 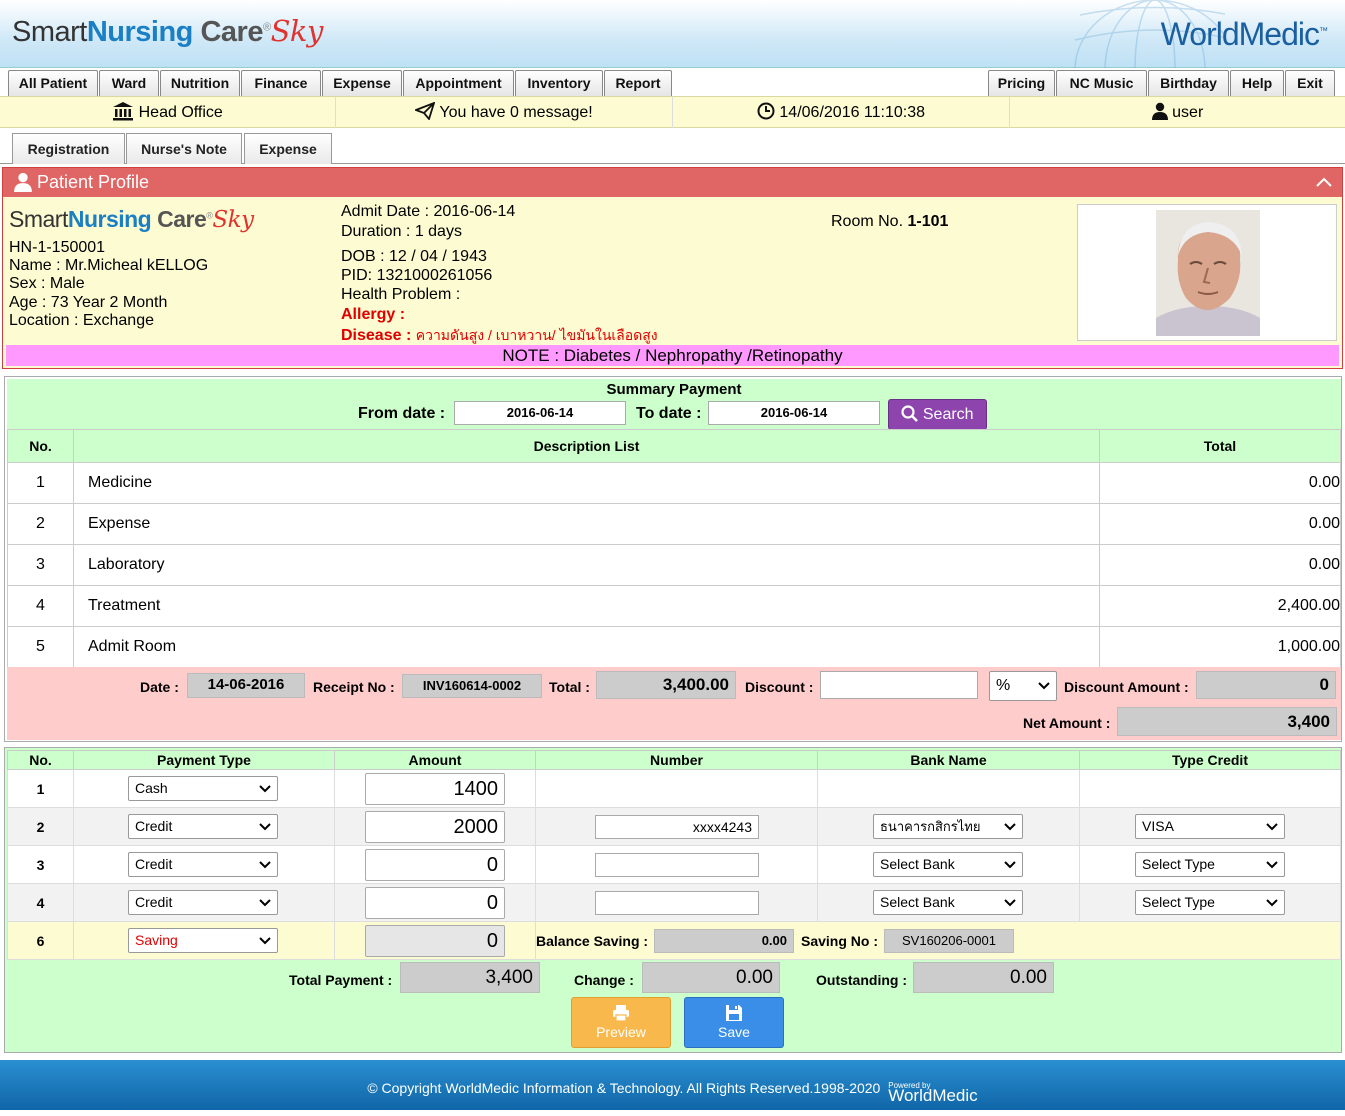 I want to click on menu-pricing: Pricing, so click(x=1021, y=83).